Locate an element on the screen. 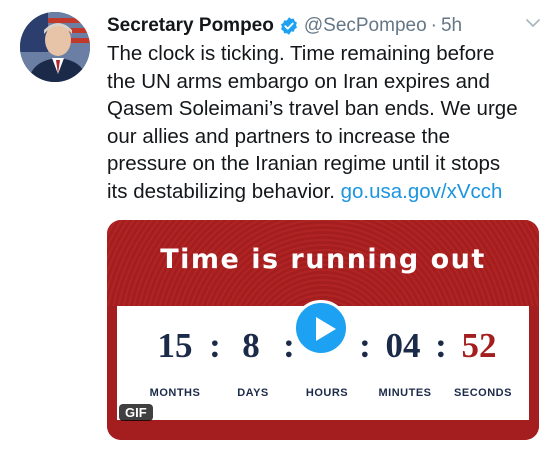  countdown-labels: MONTHS DAYS HOURS MINUTES SECONDS is located at coordinates (323, 395).